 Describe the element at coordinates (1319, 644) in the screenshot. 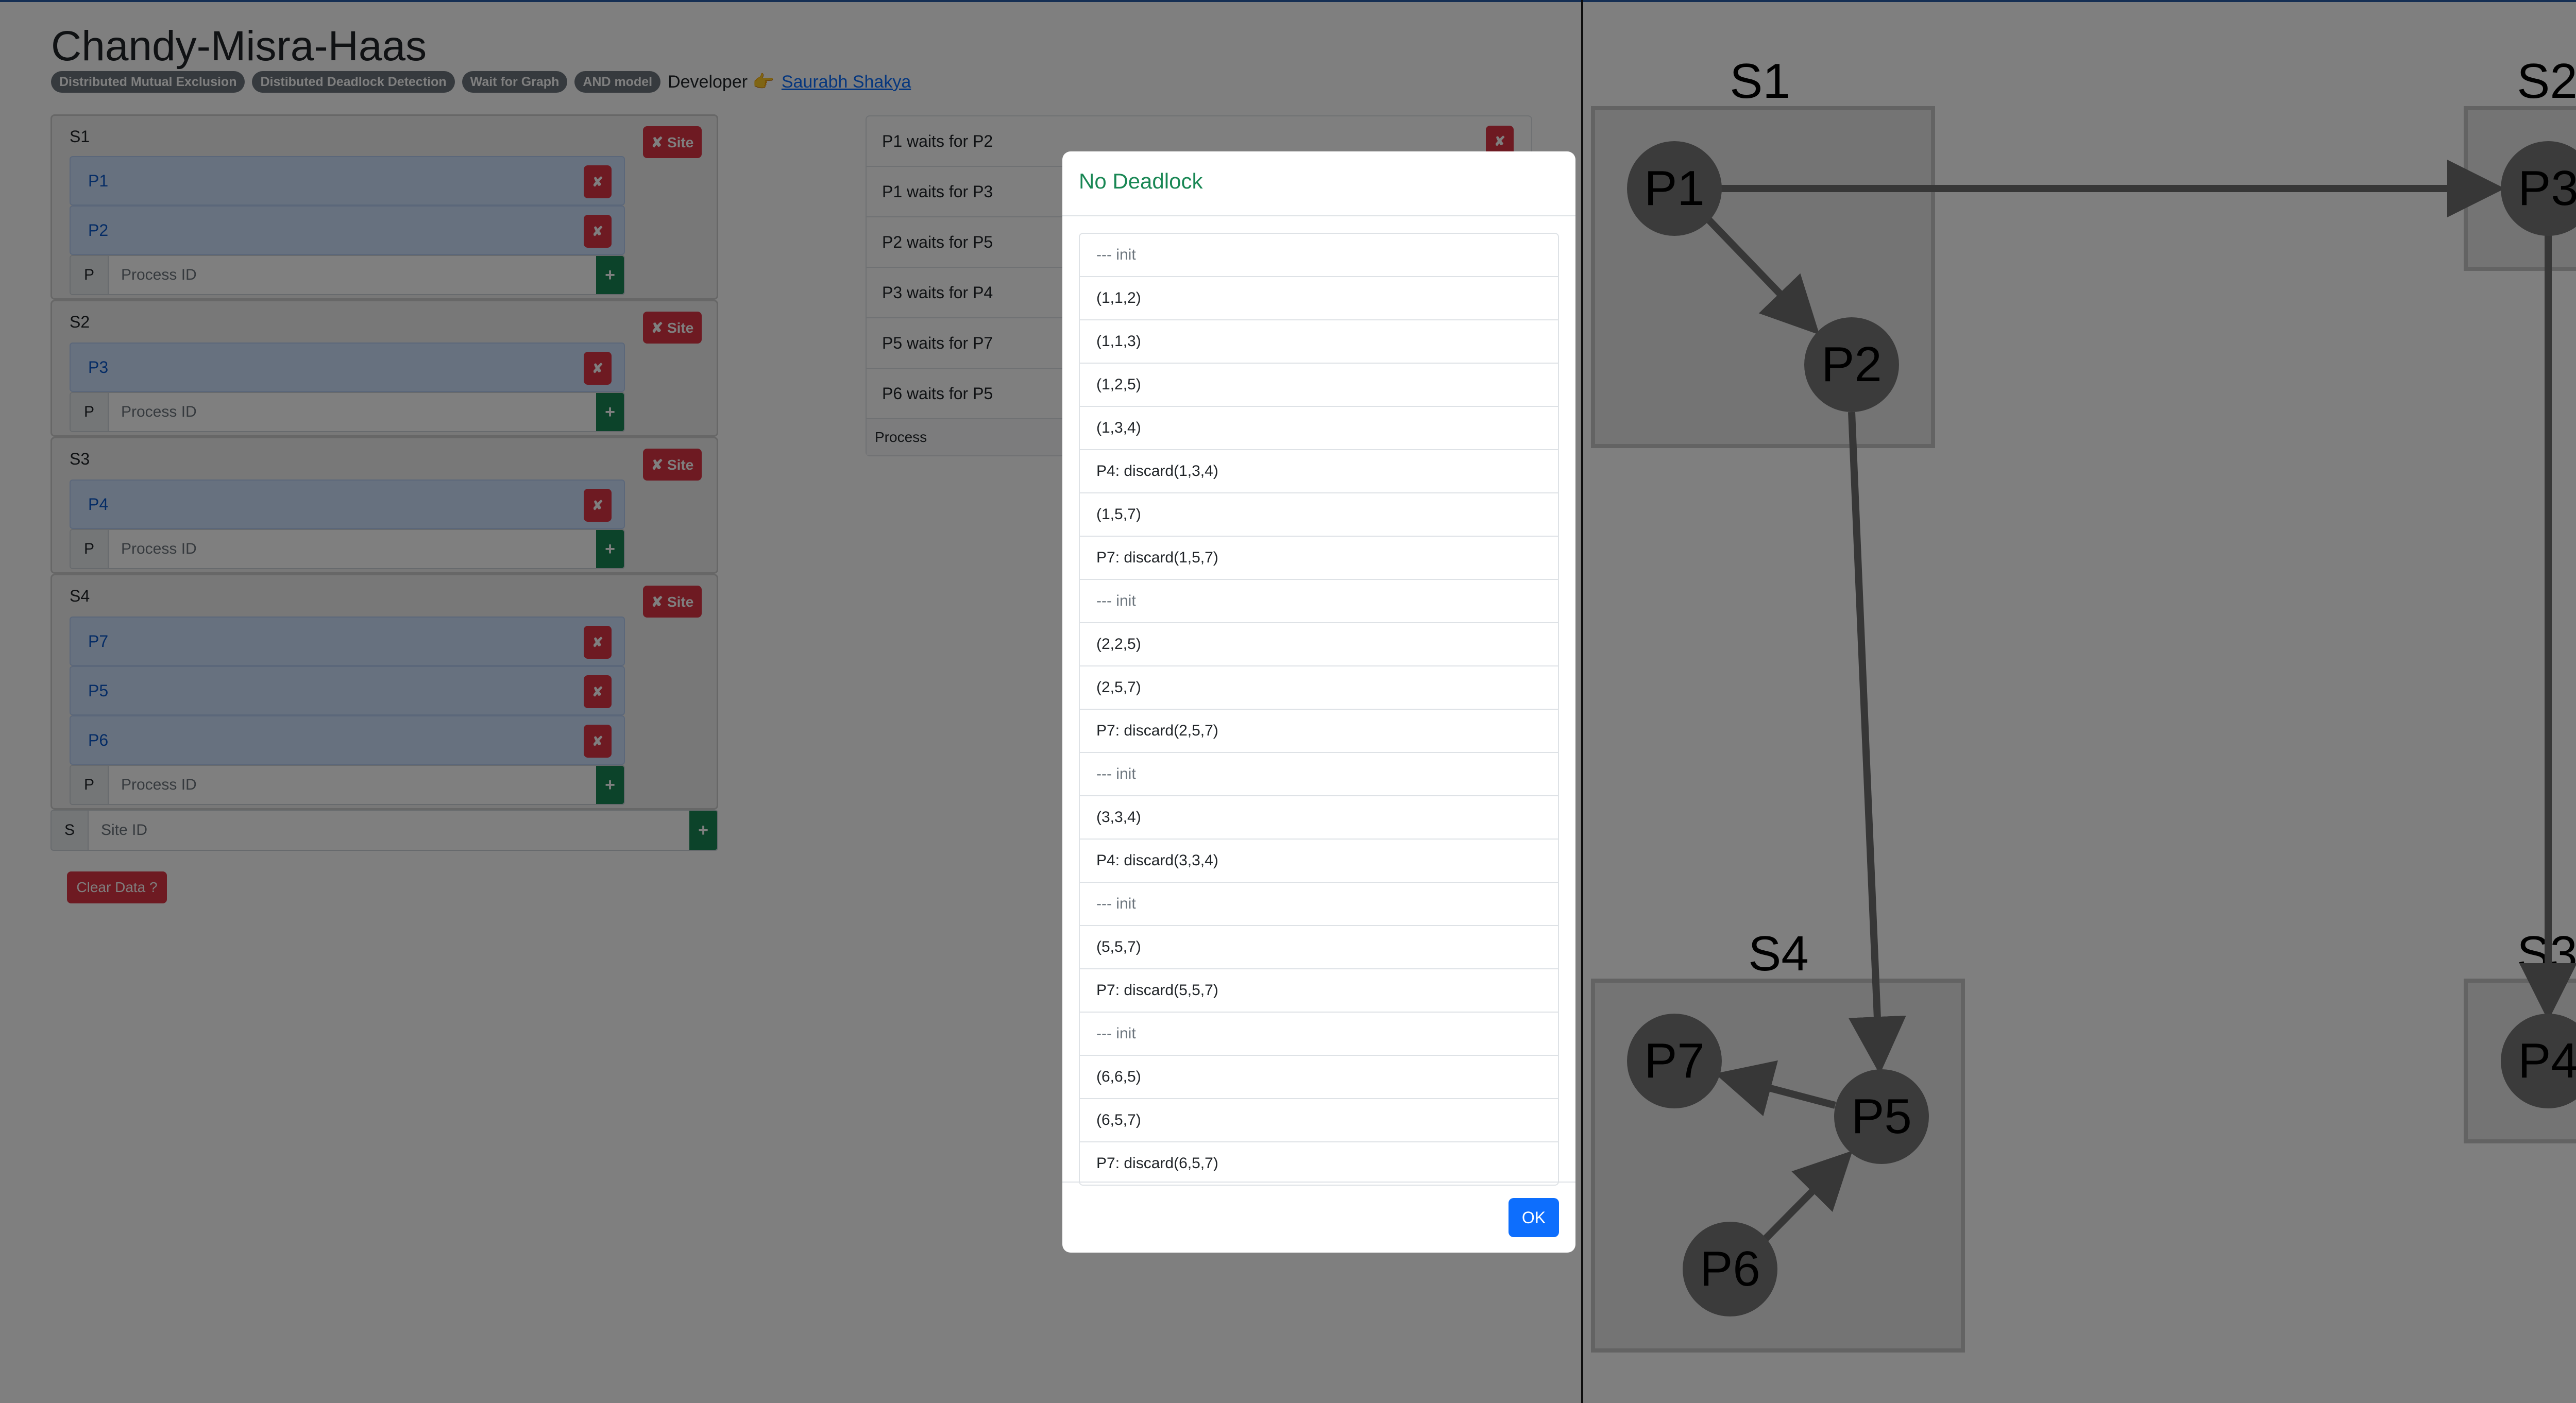

I see `log-item: (2,2,5)` at that location.